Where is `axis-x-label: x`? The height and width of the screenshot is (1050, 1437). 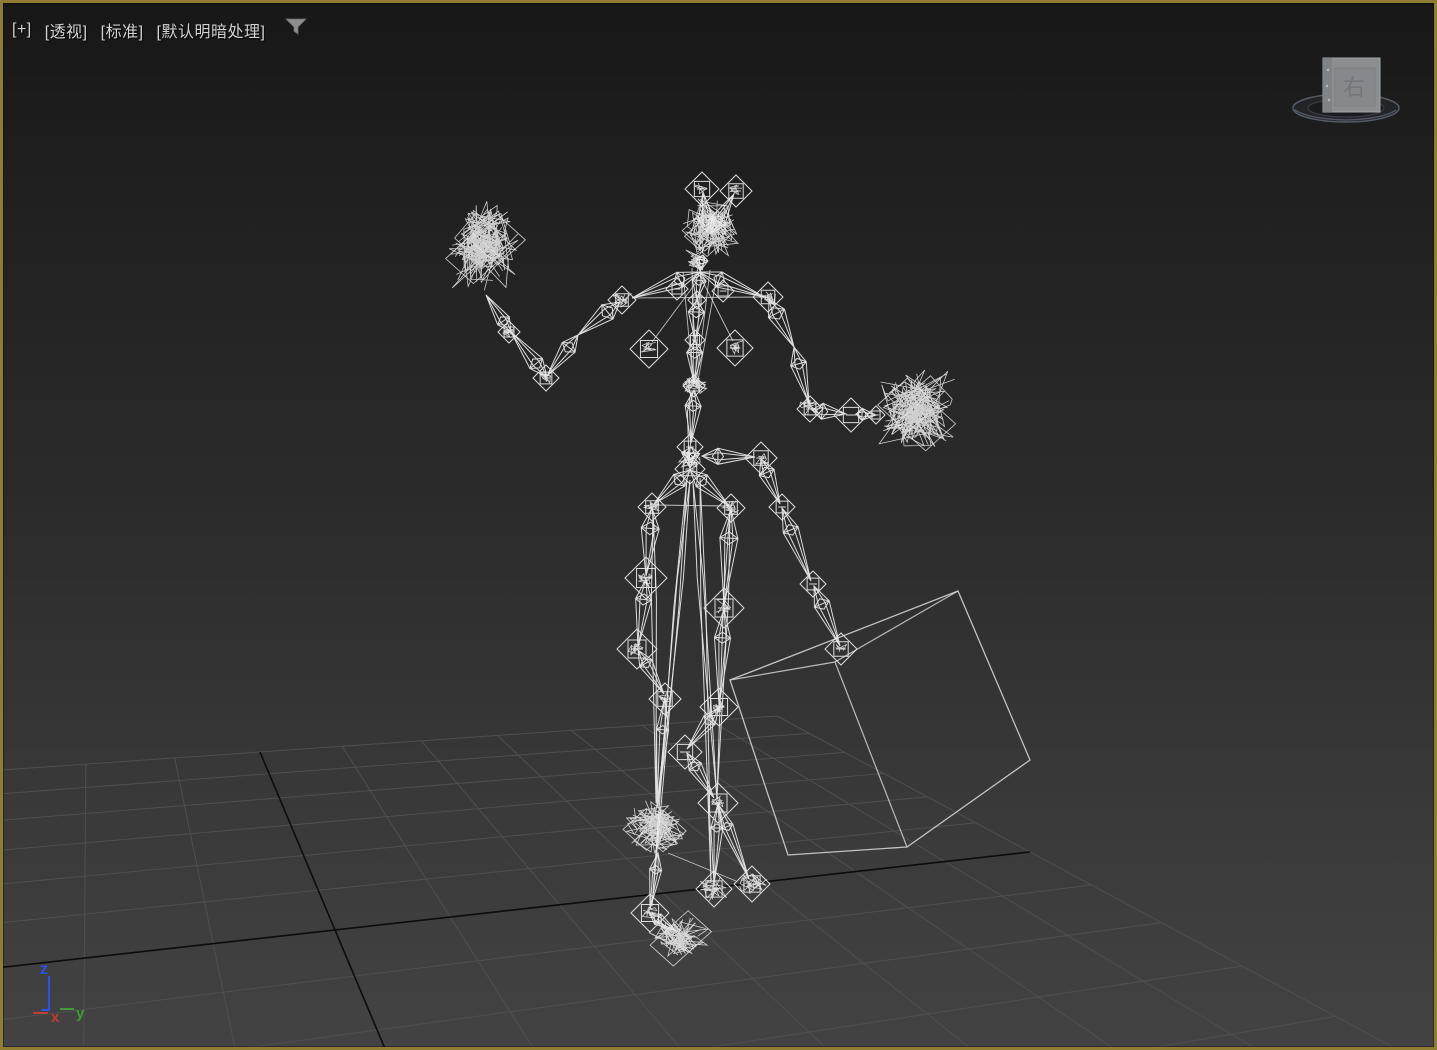 axis-x-label: x is located at coordinates (55, 1017).